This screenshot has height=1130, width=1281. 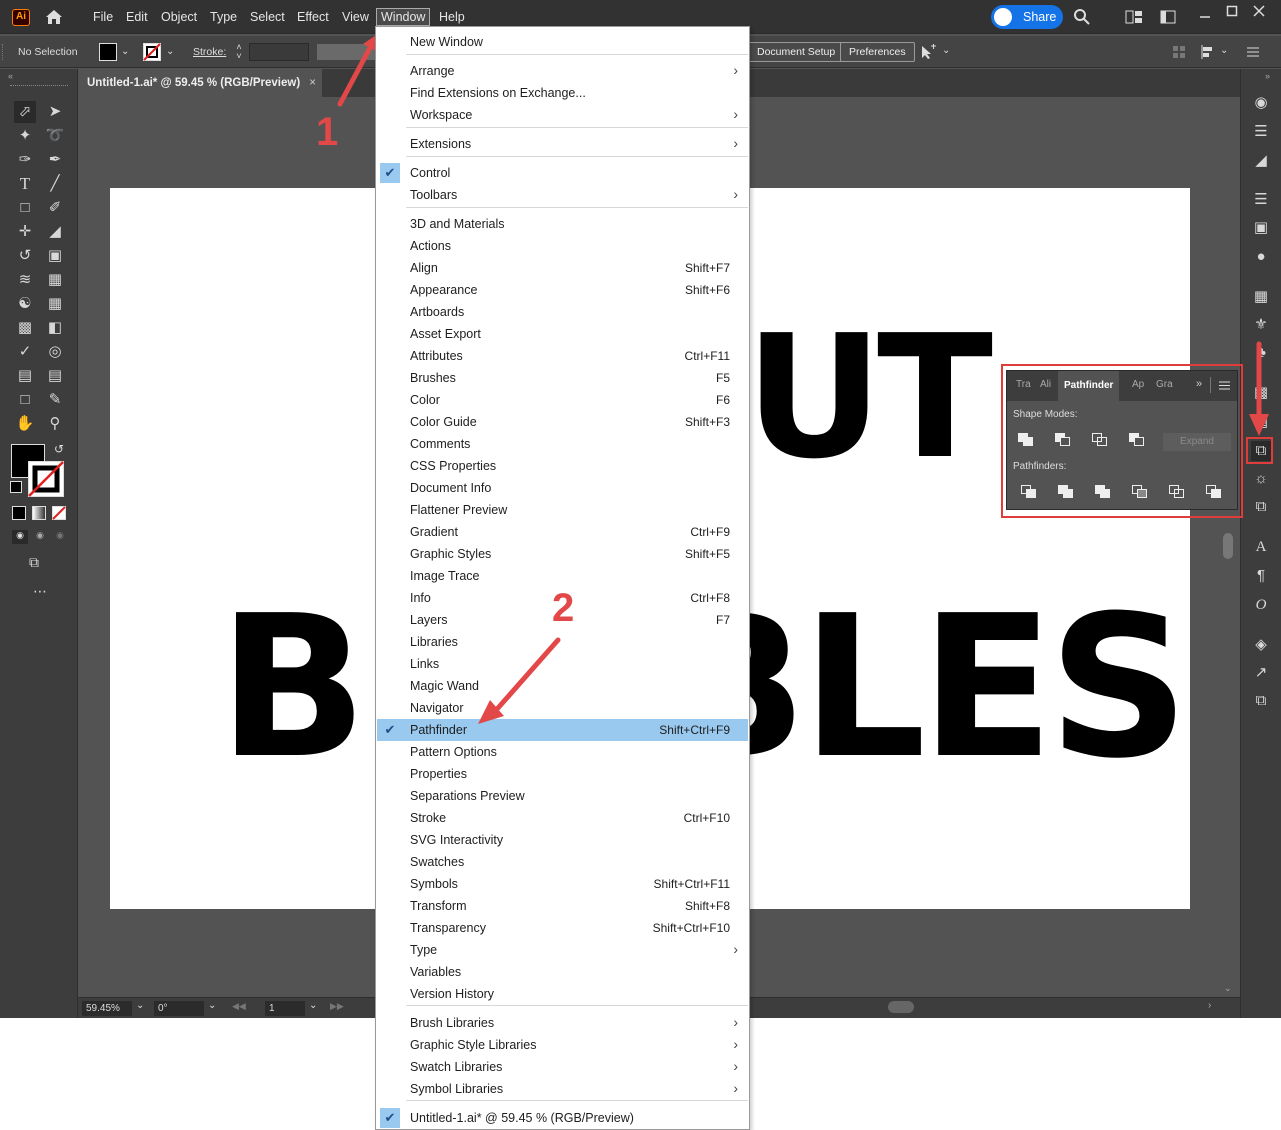 What do you see at coordinates (562, 576) in the screenshot?
I see `menu-item-image-trace: Image Trace` at bounding box center [562, 576].